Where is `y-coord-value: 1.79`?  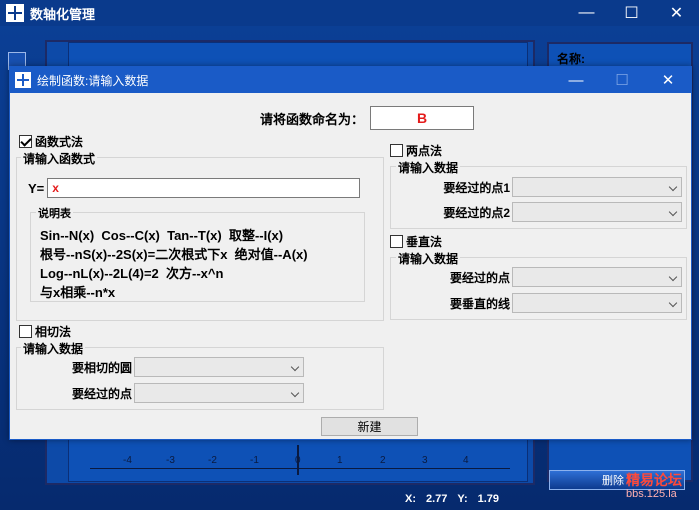
y-coord-value: 1.79 is located at coordinates (488, 499).